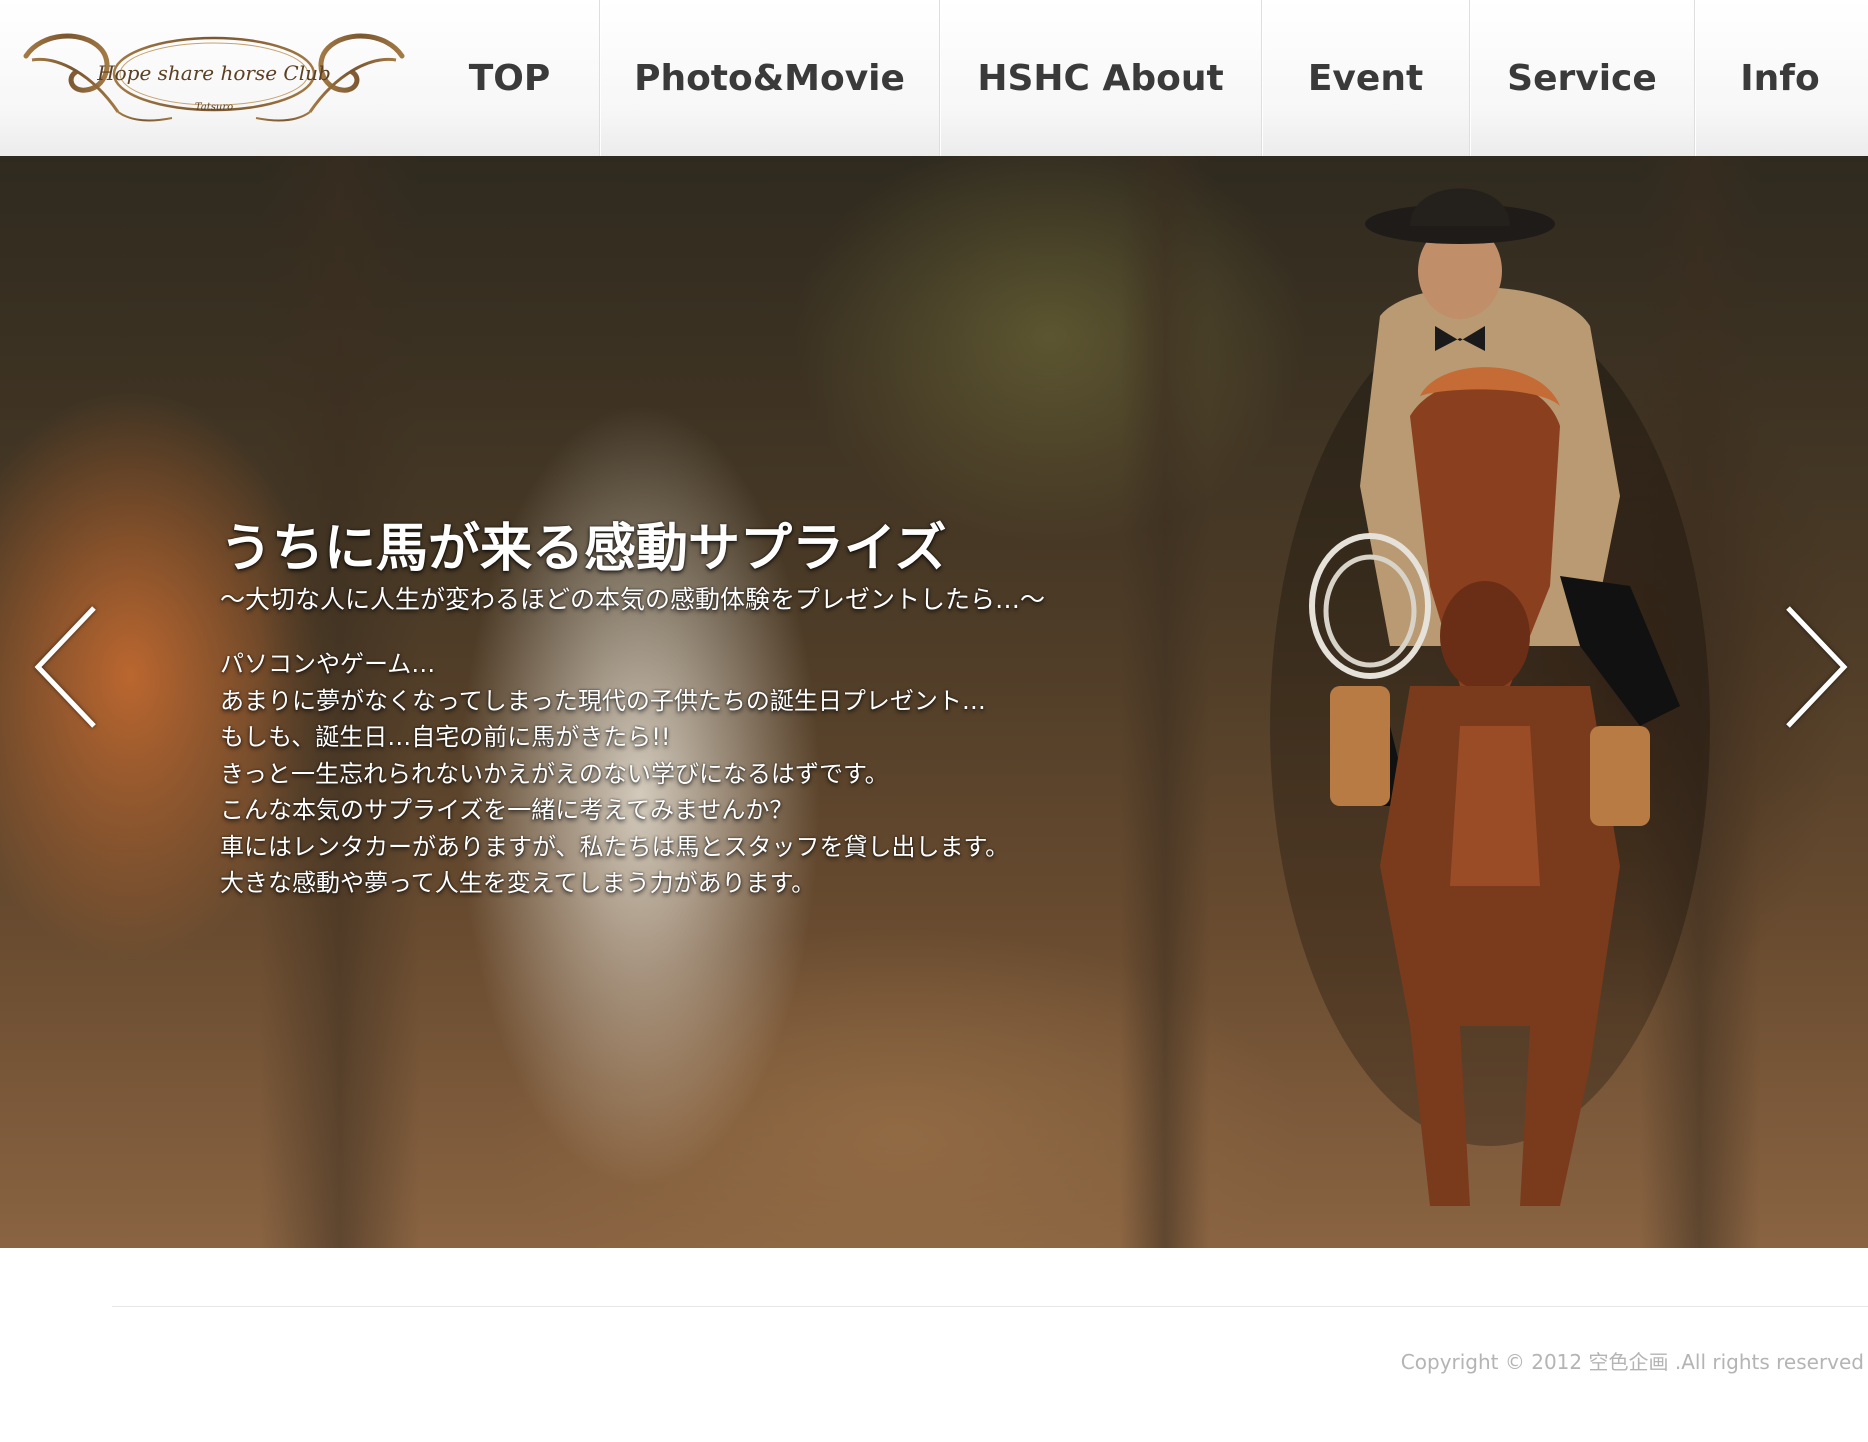 The height and width of the screenshot is (1442, 1868). I want to click on chevron-right-icon, so click(1817, 667).